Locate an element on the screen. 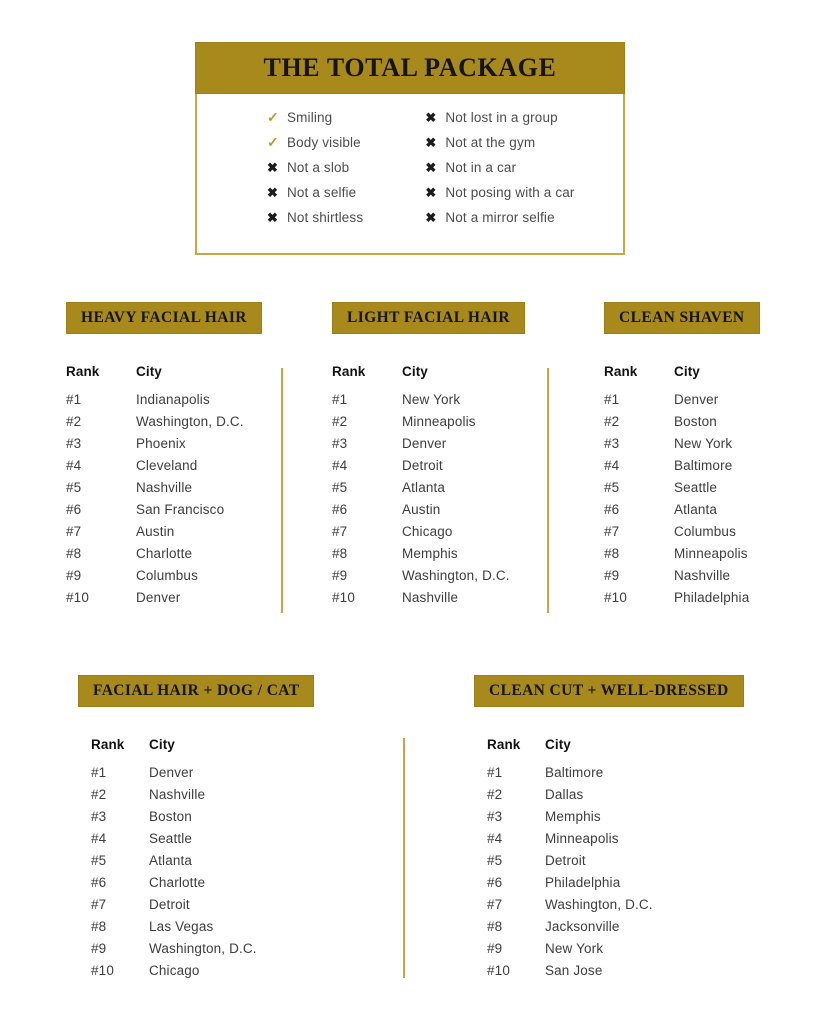  table-row: #5 Seattle is located at coordinates (682, 491).